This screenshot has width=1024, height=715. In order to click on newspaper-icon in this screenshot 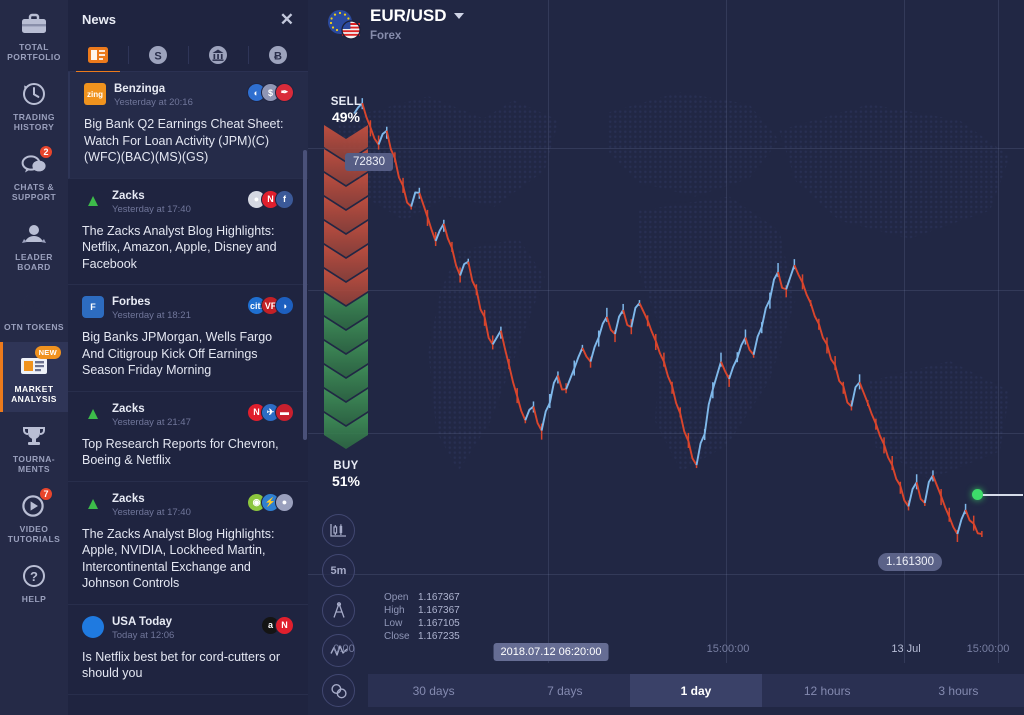, I will do `click(98, 55)`.